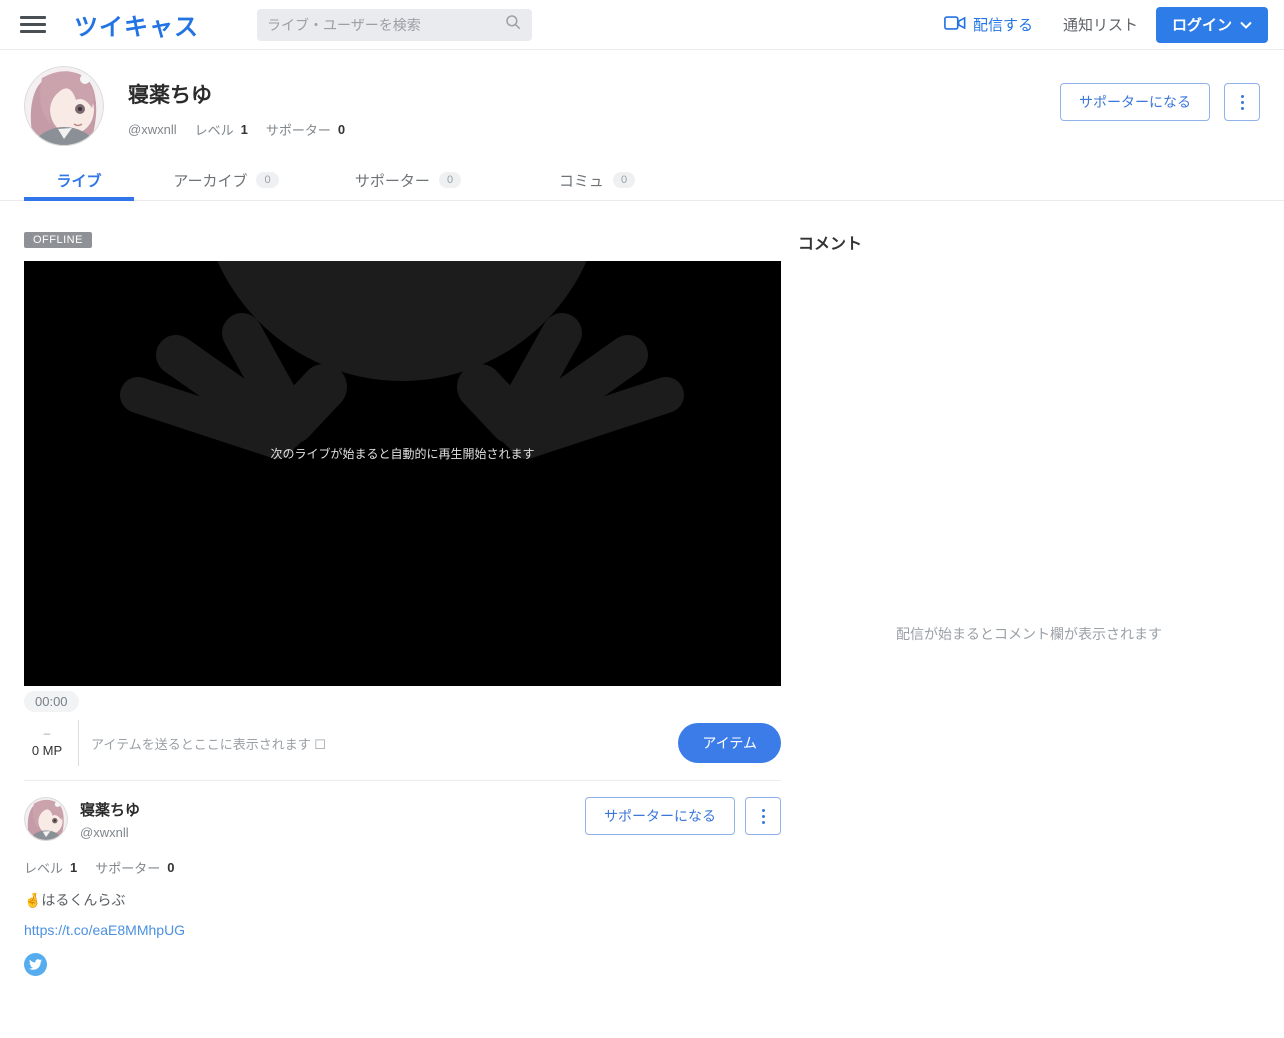 The image size is (1284, 1038). What do you see at coordinates (1211, 24) in the screenshot?
I see `login-button: ログイン` at bounding box center [1211, 24].